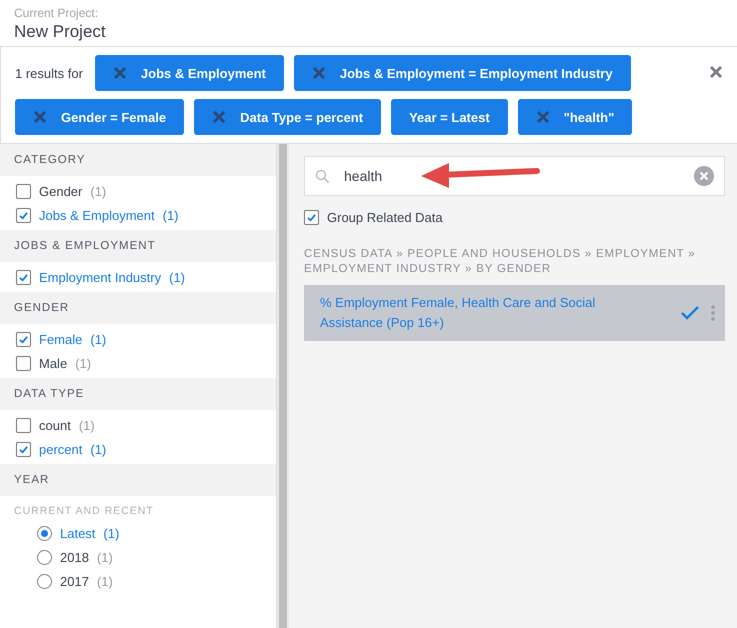 This screenshot has width=737, height=628. I want to click on search-input: health, so click(512, 176).